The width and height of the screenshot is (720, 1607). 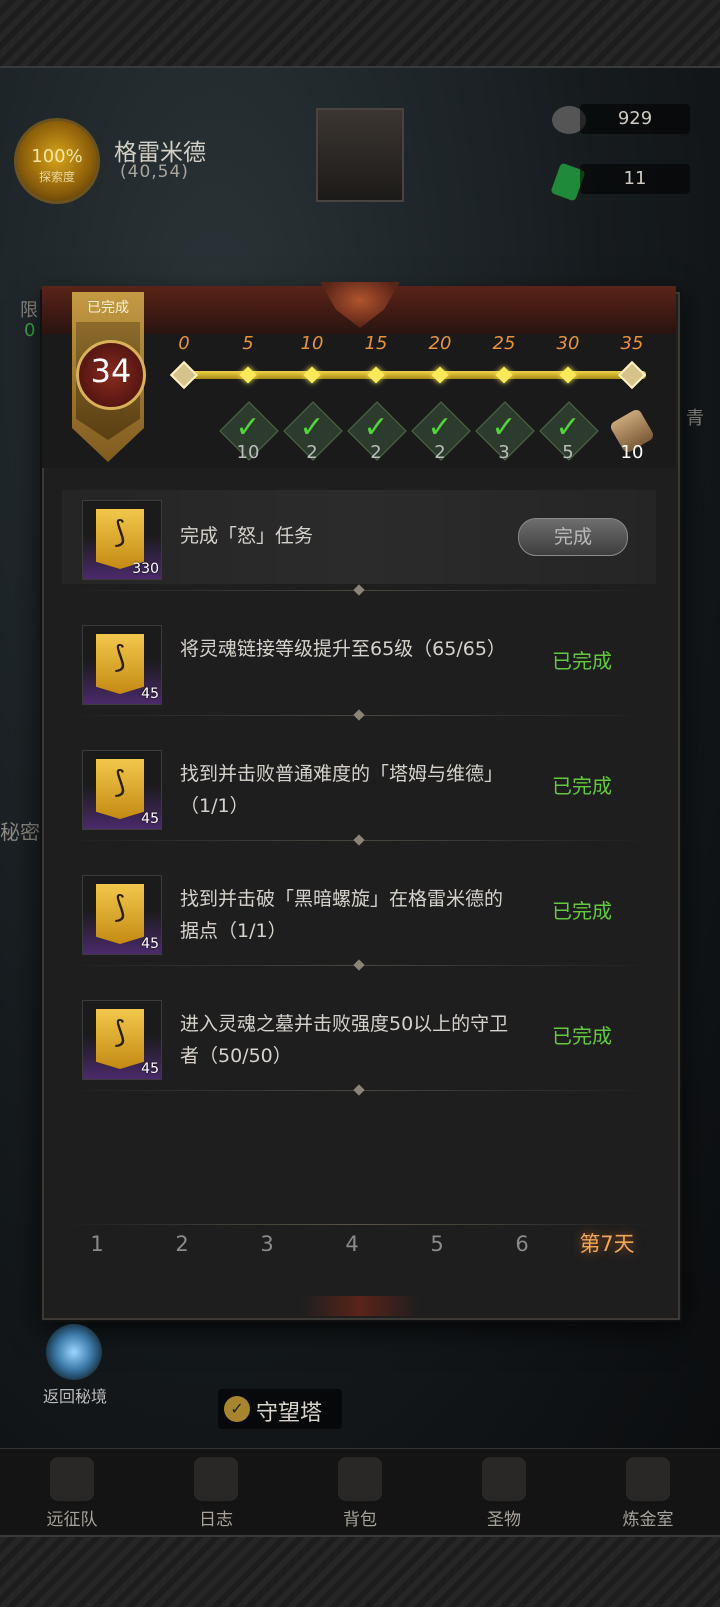 What do you see at coordinates (154, 172) in the screenshot?
I see `location-coords: (40,54)` at bounding box center [154, 172].